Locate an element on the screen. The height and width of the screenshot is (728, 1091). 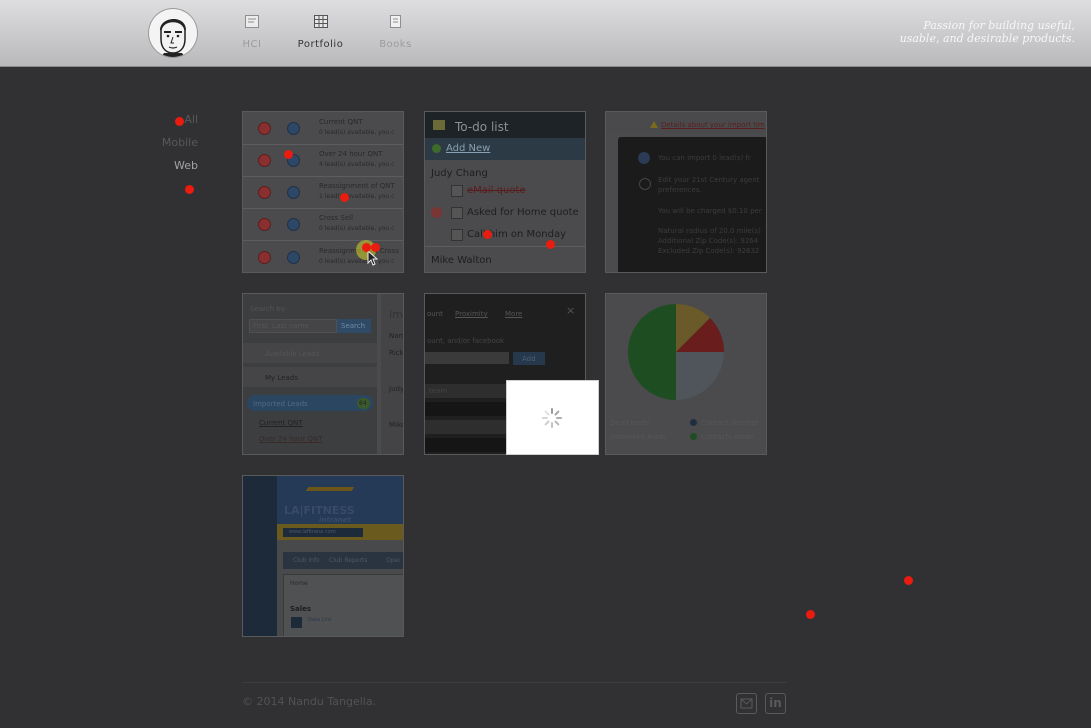
avatar is located at coordinates (173, 33).